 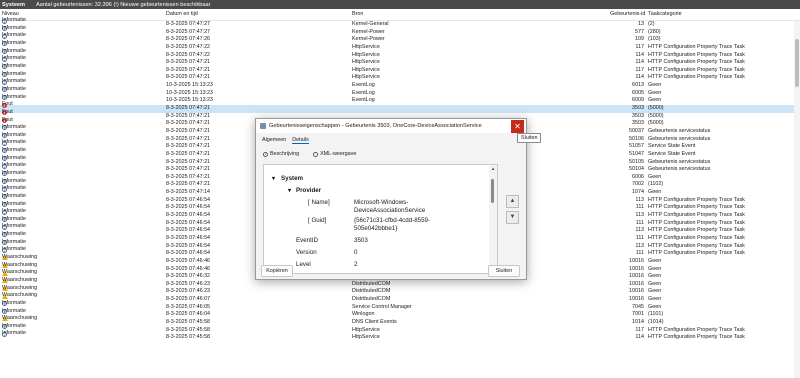 I want to click on next-event-icon: ▼, so click(x=512, y=217).